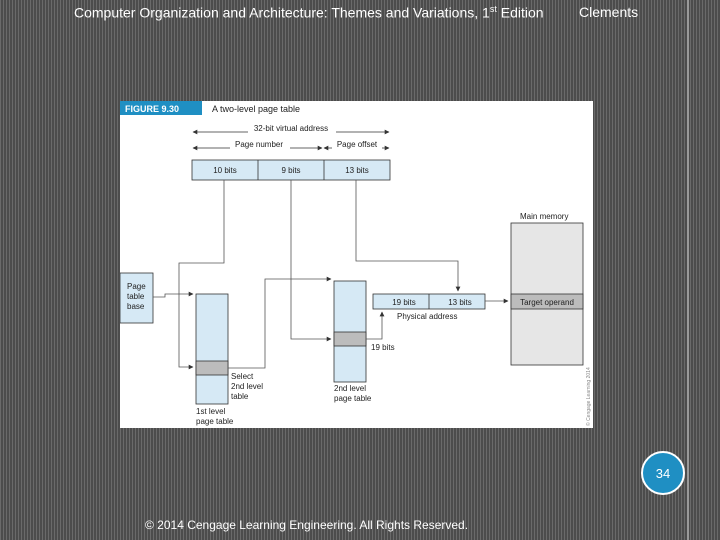 The width and height of the screenshot is (720, 540). Describe the element at coordinates (136, 306) in the screenshot. I see `page-table-base-label-3: base` at that location.